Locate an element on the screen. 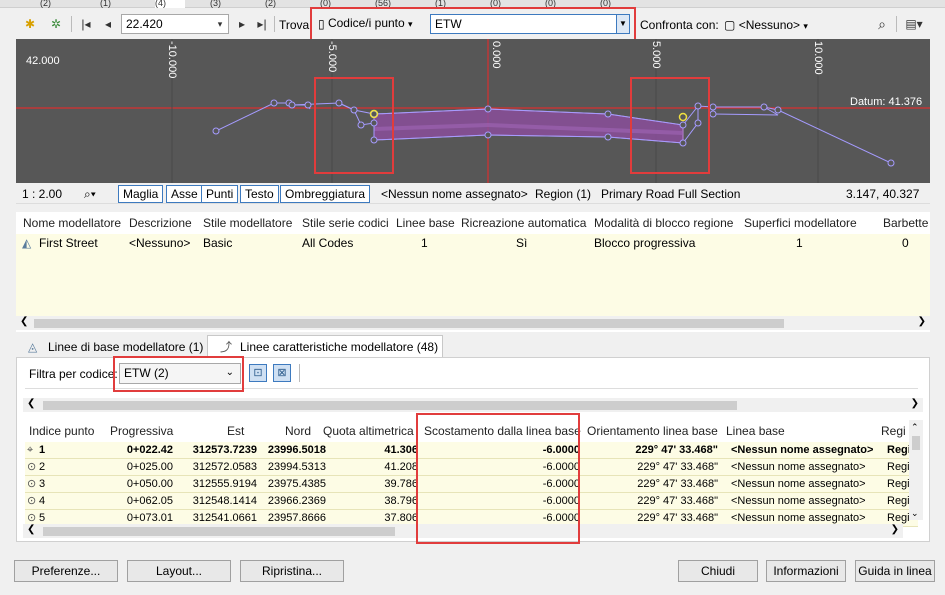 The width and height of the screenshot is (945, 595). column-header: Indice punto is located at coordinates (61, 431).